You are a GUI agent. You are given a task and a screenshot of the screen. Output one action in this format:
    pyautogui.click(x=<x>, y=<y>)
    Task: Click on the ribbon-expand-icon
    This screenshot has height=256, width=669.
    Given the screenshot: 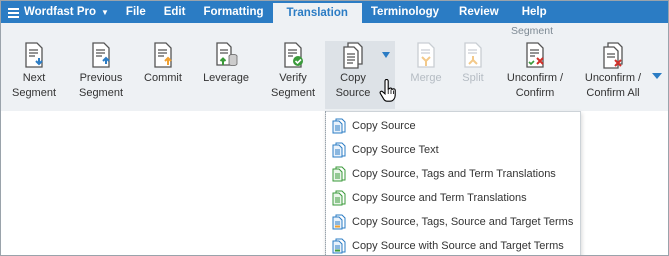 What is the action you would take?
    pyautogui.click(x=657, y=76)
    